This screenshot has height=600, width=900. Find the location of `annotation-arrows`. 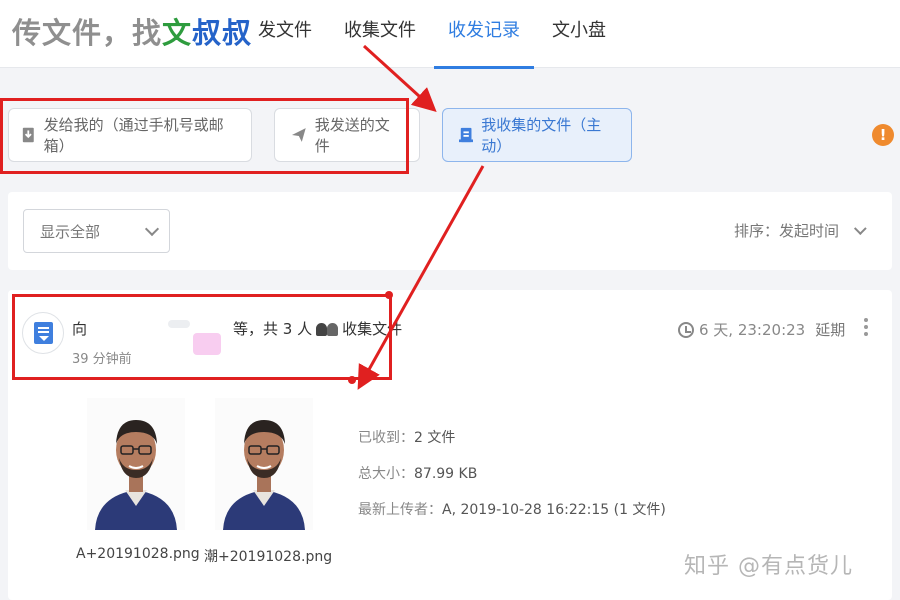

annotation-arrows is located at coordinates (416, 217).